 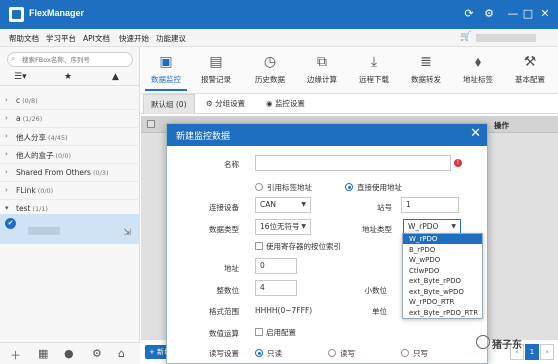 What do you see at coordinates (127, 233) in the screenshot?
I see `link-icon: ⇲` at bounding box center [127, 233].